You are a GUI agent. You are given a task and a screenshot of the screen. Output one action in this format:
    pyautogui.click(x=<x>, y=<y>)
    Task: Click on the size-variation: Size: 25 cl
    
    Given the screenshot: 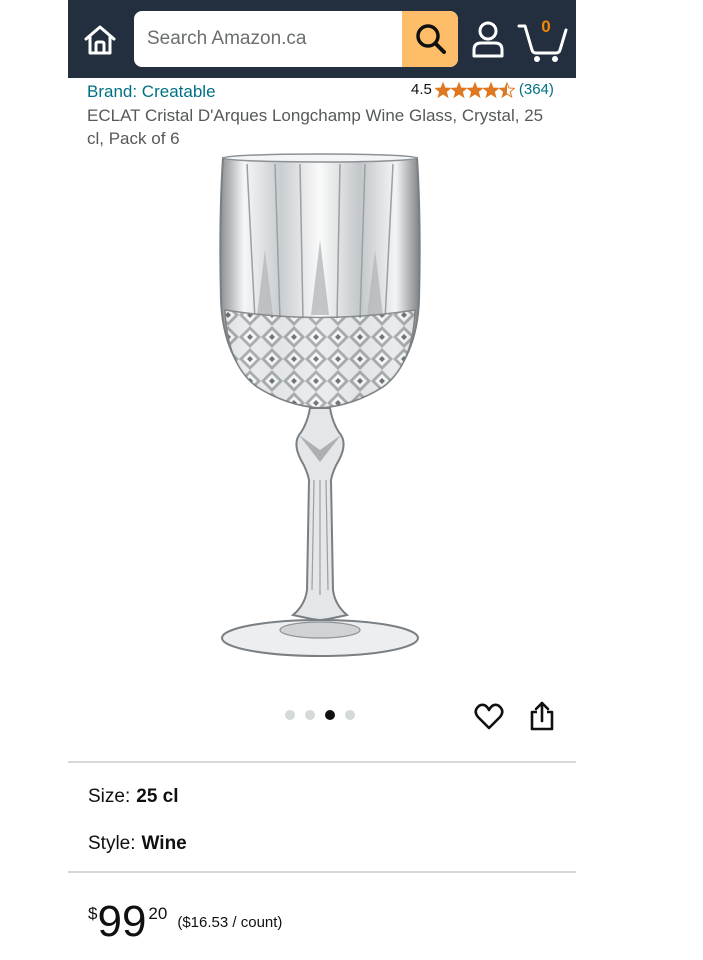 What is the action you would take?
    pyautogui.click(x=133, y=797)
    